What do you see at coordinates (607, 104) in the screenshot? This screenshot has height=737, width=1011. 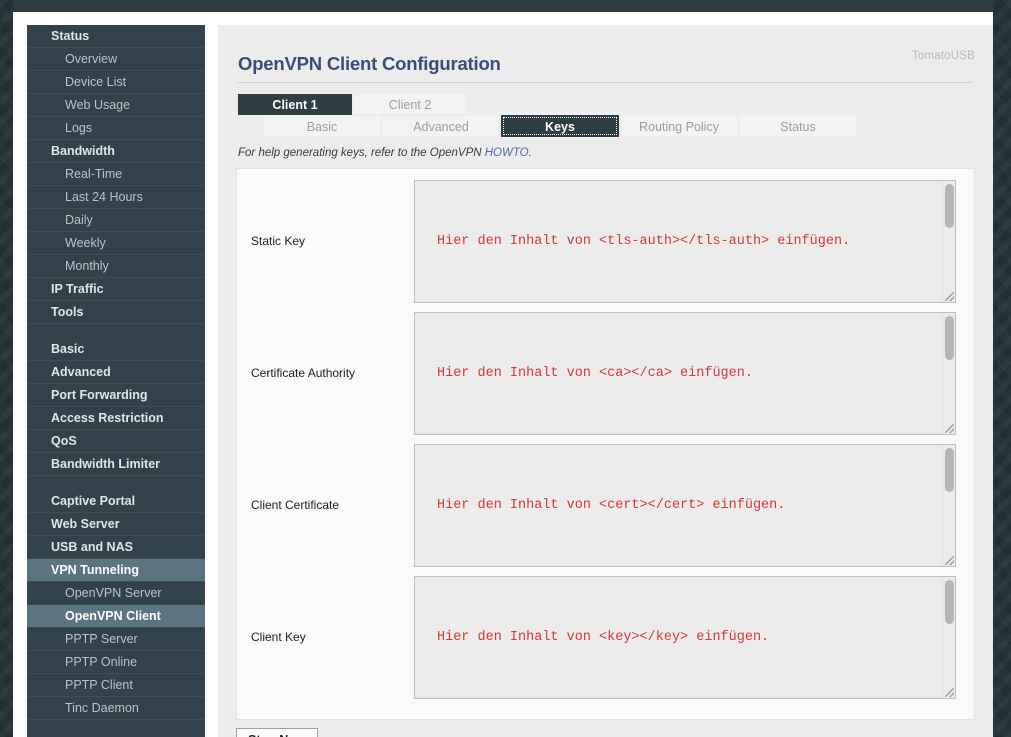 I see `client-tab-bar: Client 1 Client 2` at bounding box center [607, 104].